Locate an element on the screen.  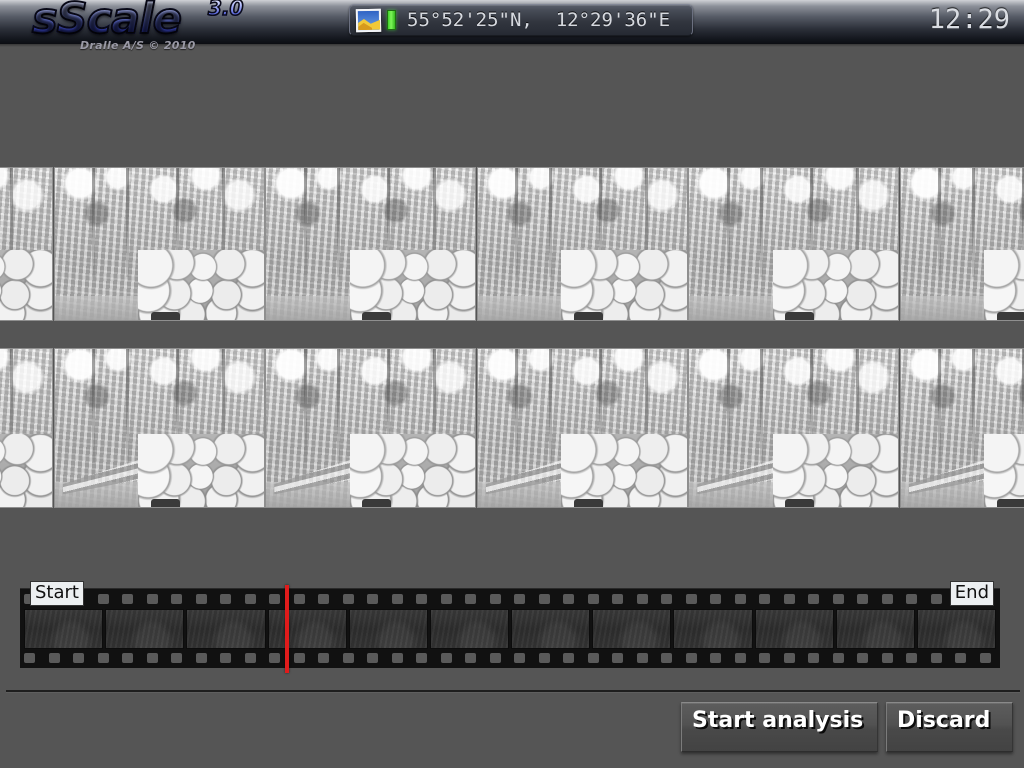
app-logo-text: sScale is located at coordinates (107, 22).